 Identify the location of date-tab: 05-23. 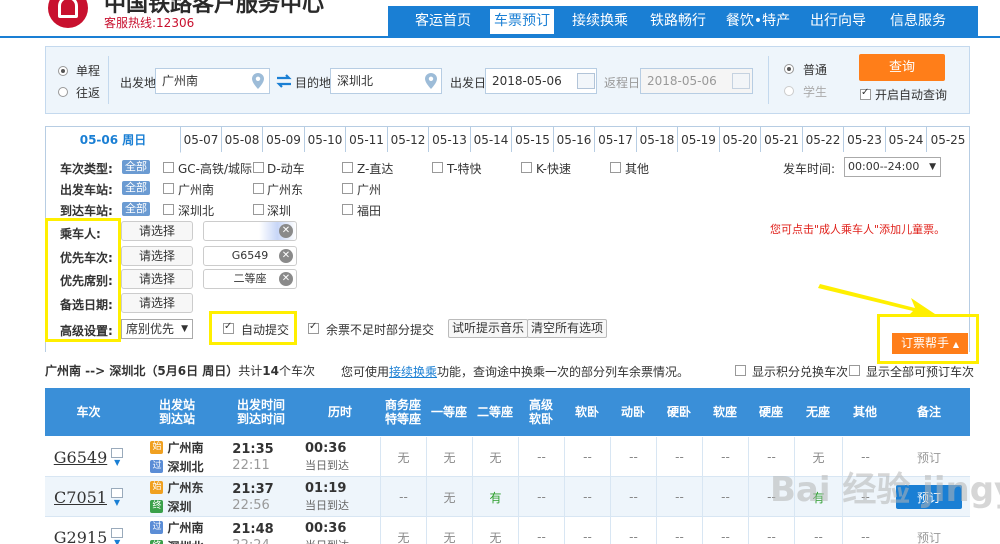
(865, 139).